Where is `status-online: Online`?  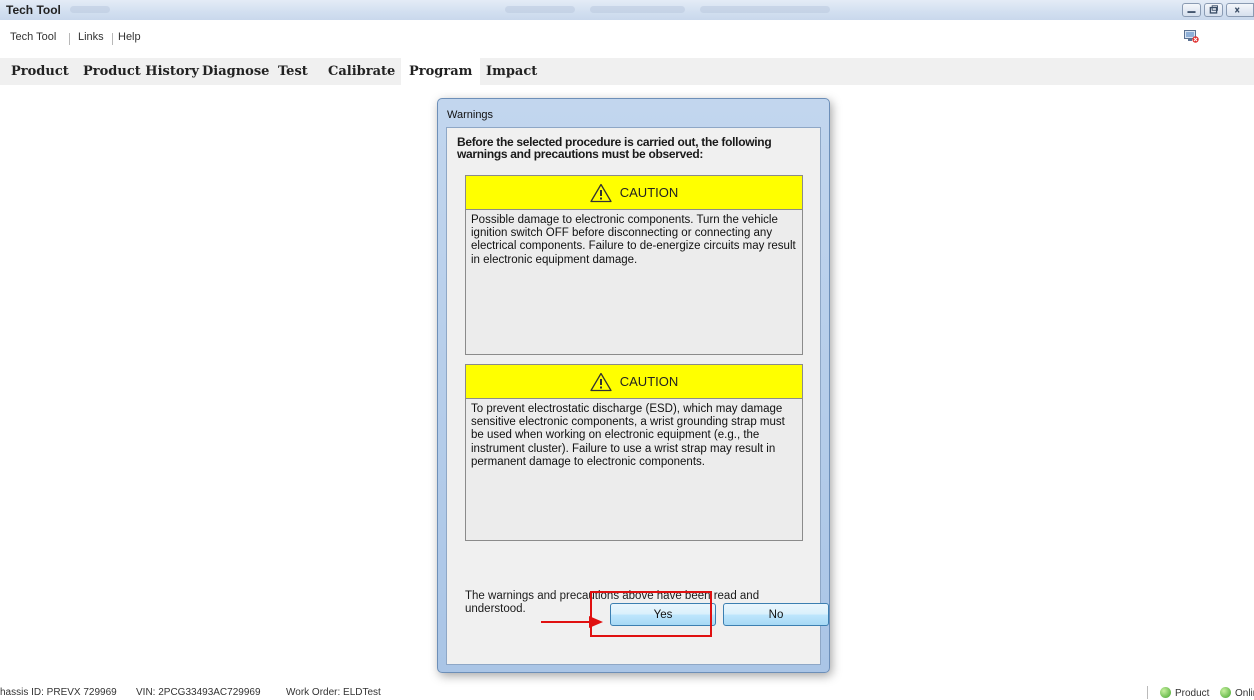
status-online: Online is located at coordinates (1237, 693).